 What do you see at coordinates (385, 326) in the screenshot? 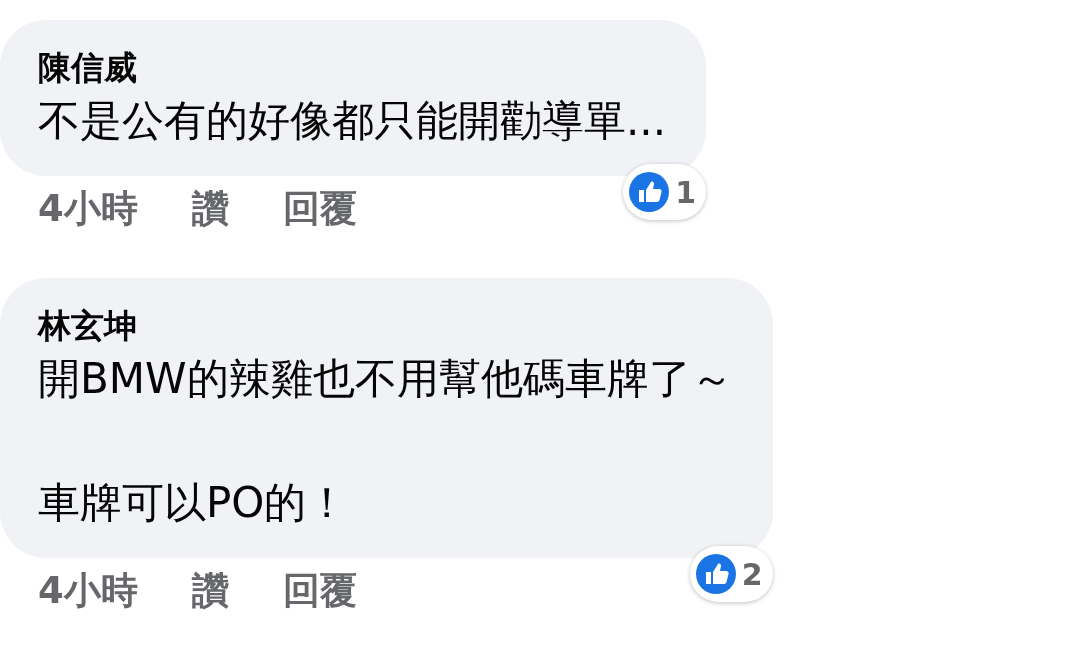
I see `comment-author: 林玄坤` at bounding box center [385, 326].